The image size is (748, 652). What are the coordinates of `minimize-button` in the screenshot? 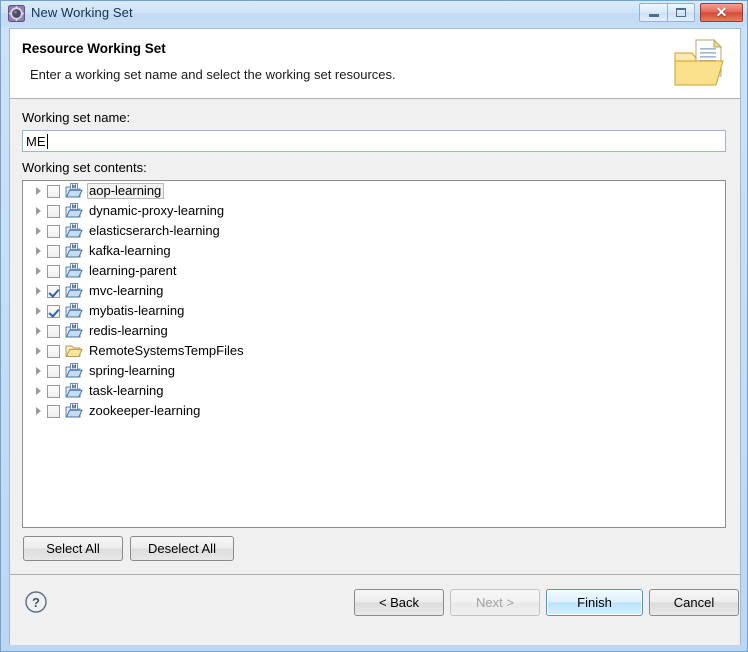 It's located at (653, 12).